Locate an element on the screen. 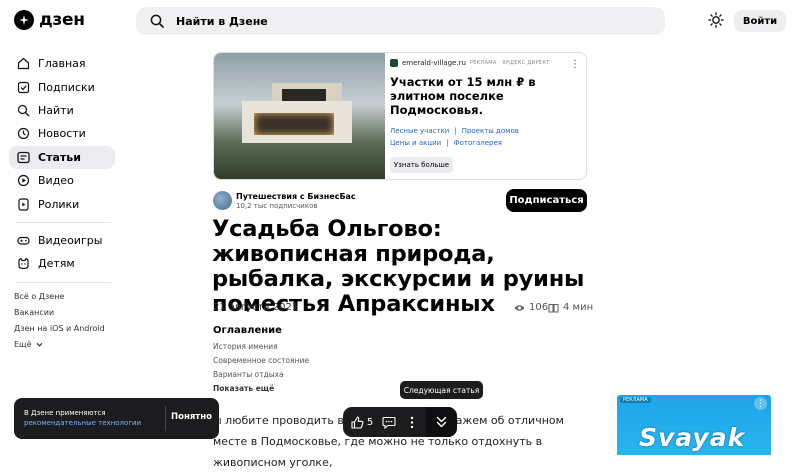 The height and width of the screenshot is (473, 800). search-bar is located at coordinates (400, 21).